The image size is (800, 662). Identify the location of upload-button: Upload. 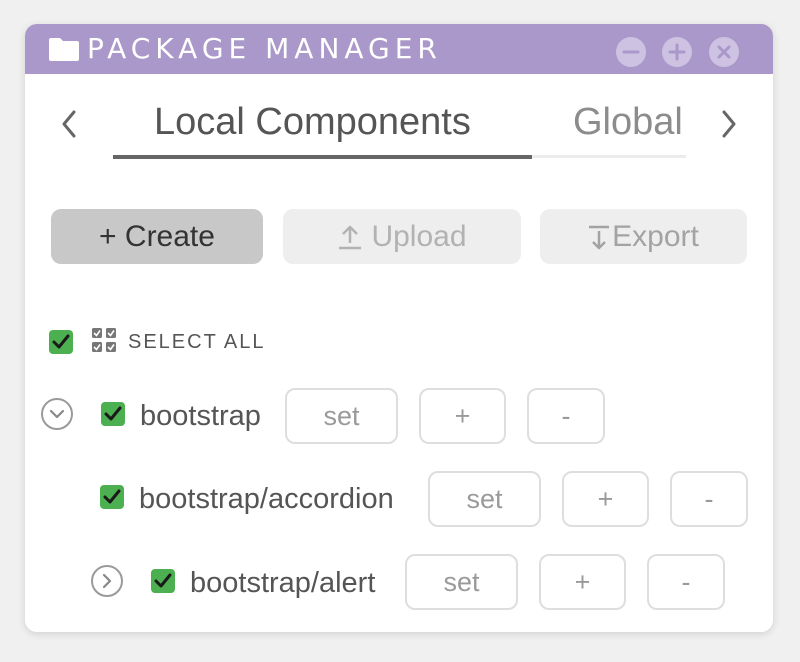
(402, 236).